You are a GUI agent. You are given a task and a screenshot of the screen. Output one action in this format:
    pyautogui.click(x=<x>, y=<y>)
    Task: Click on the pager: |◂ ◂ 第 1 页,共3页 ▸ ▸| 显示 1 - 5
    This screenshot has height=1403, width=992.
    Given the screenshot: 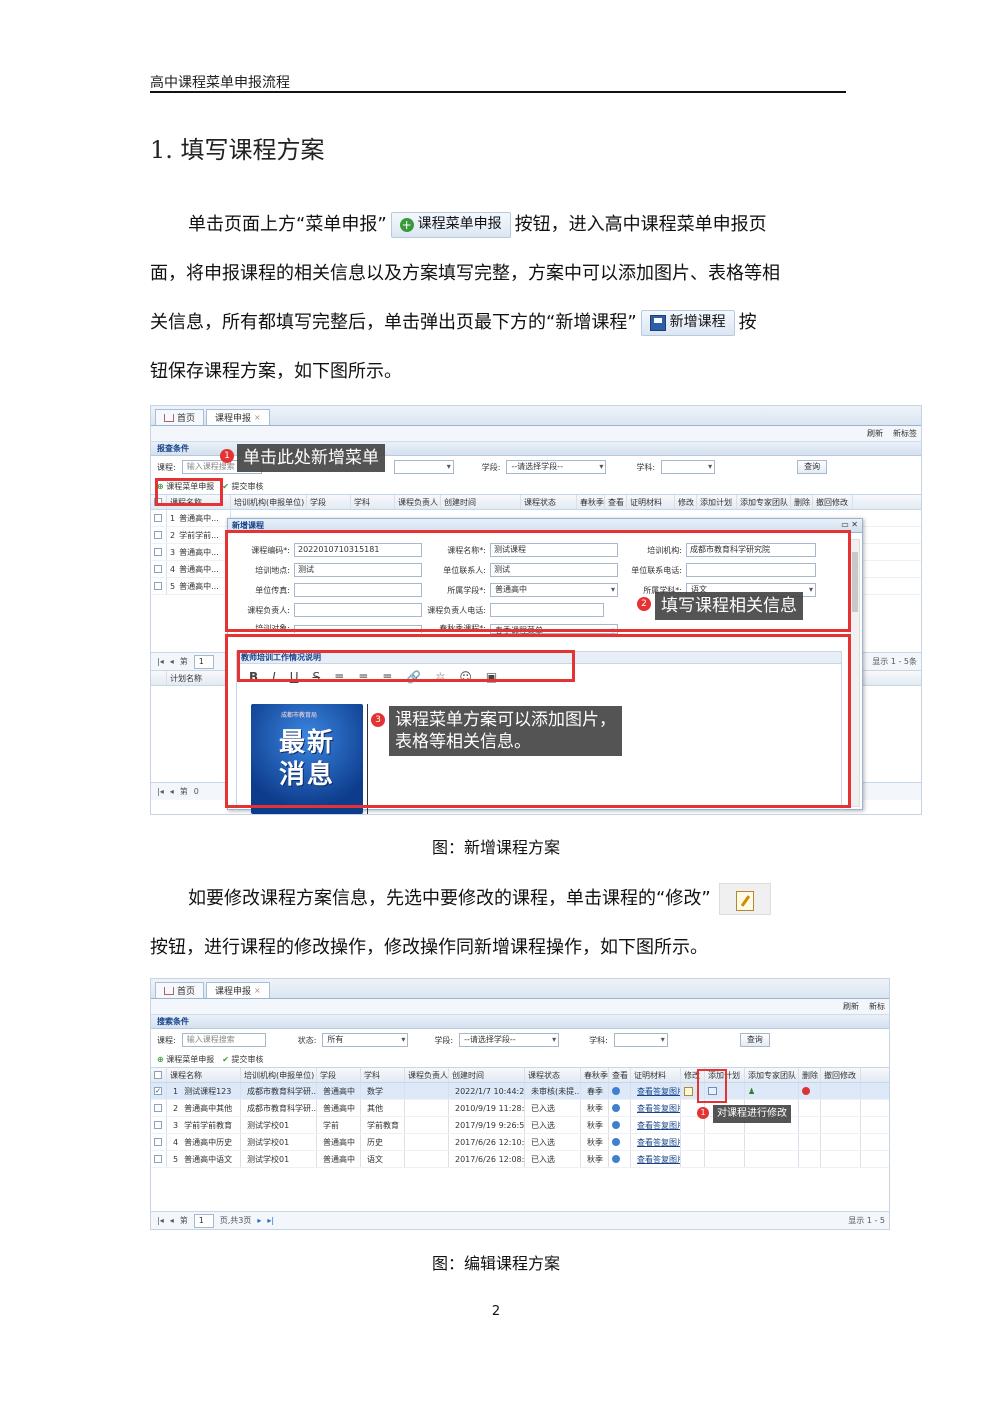 What is the action you would take?
    pyautogui.click(x=520, y=1220)
    